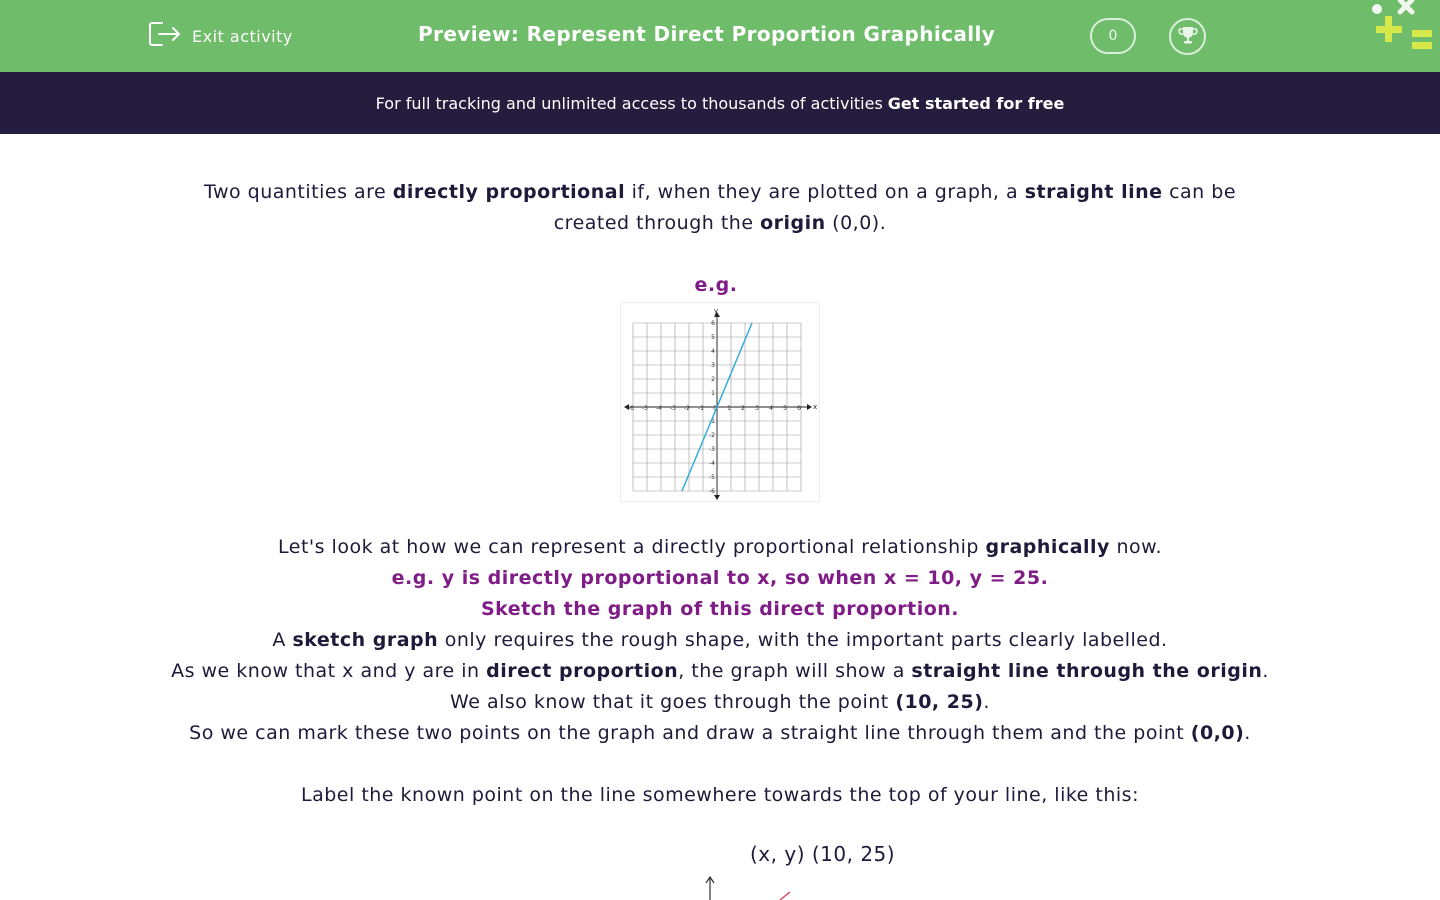  What do you see at coordinates (799, 408) in the screenshot?
I see `x-tick-label: 6` at bounding box center [799, 408].